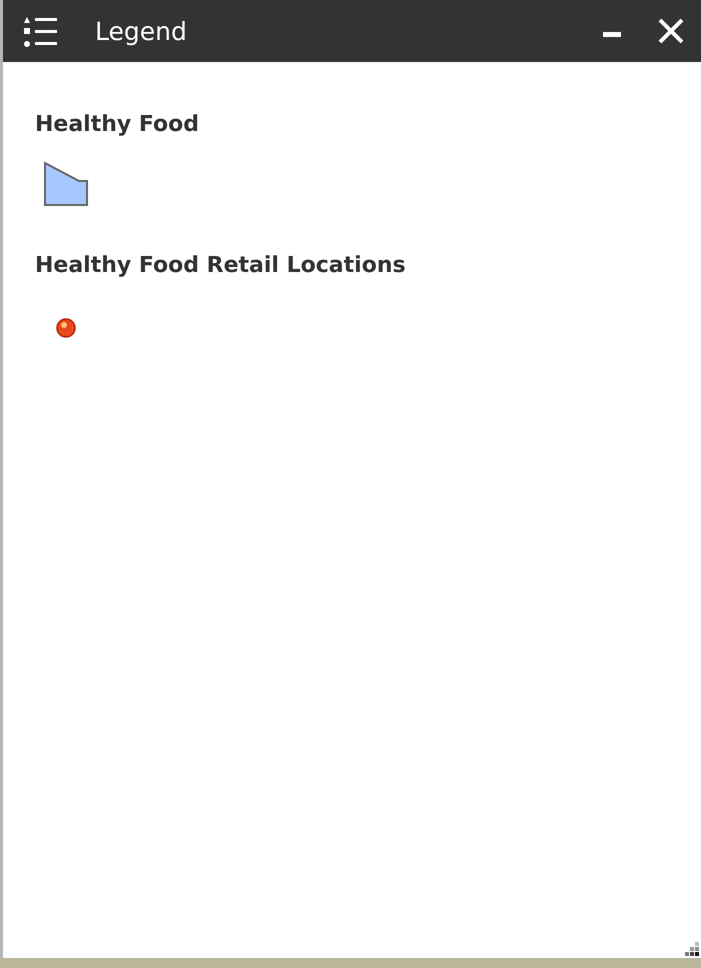 Image resolution: width=701 pixels, height=968 pixels. Describe the element at coordinates (692, 949) in the screenshot. I see `resize-grip-icon` at that location.